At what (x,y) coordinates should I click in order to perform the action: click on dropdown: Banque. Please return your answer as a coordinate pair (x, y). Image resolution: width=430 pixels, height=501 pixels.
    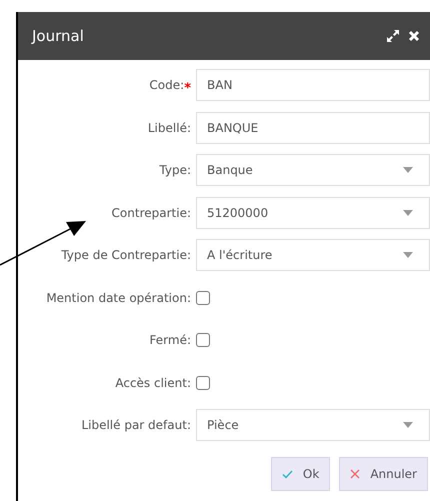
    Looking at the image, I should click on (313, 170).